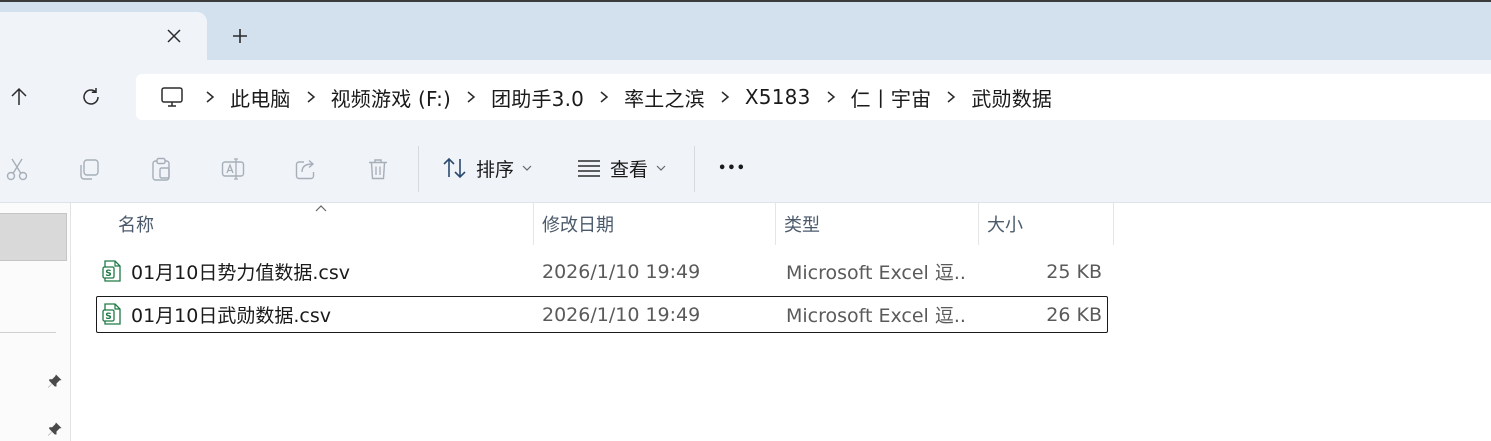  What do you see at coordinates (28, 332) in the screenshot?
I see `nav-divider` at bounding box center [28, 332].